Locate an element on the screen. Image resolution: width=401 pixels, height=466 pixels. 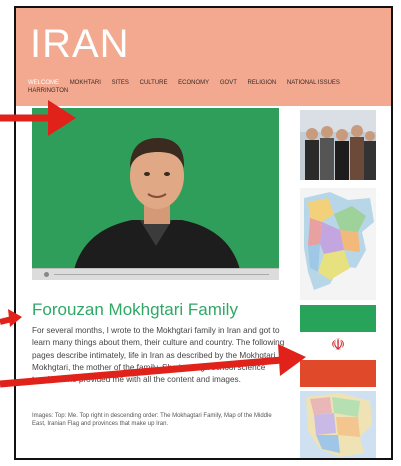
flag-red-stripe is located at coordinates (338, 373).